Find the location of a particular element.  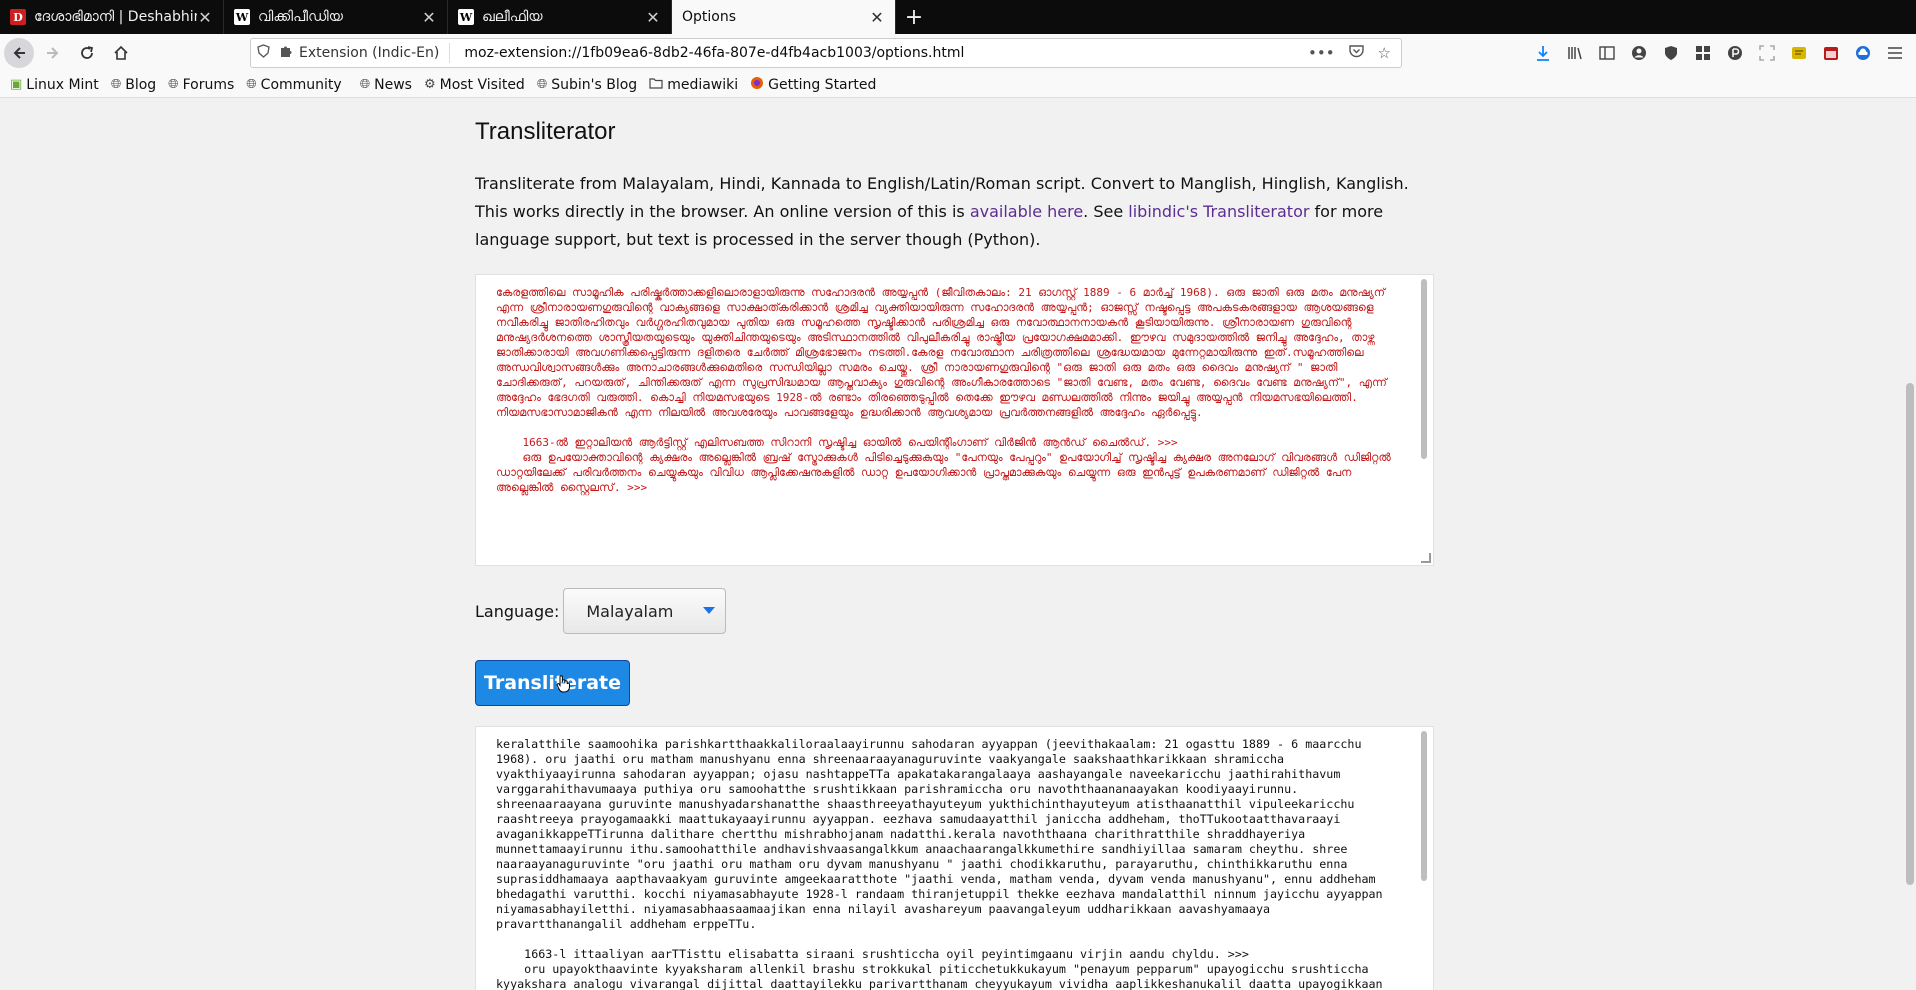

toolbar-right is located at coordinates (1725, 53).